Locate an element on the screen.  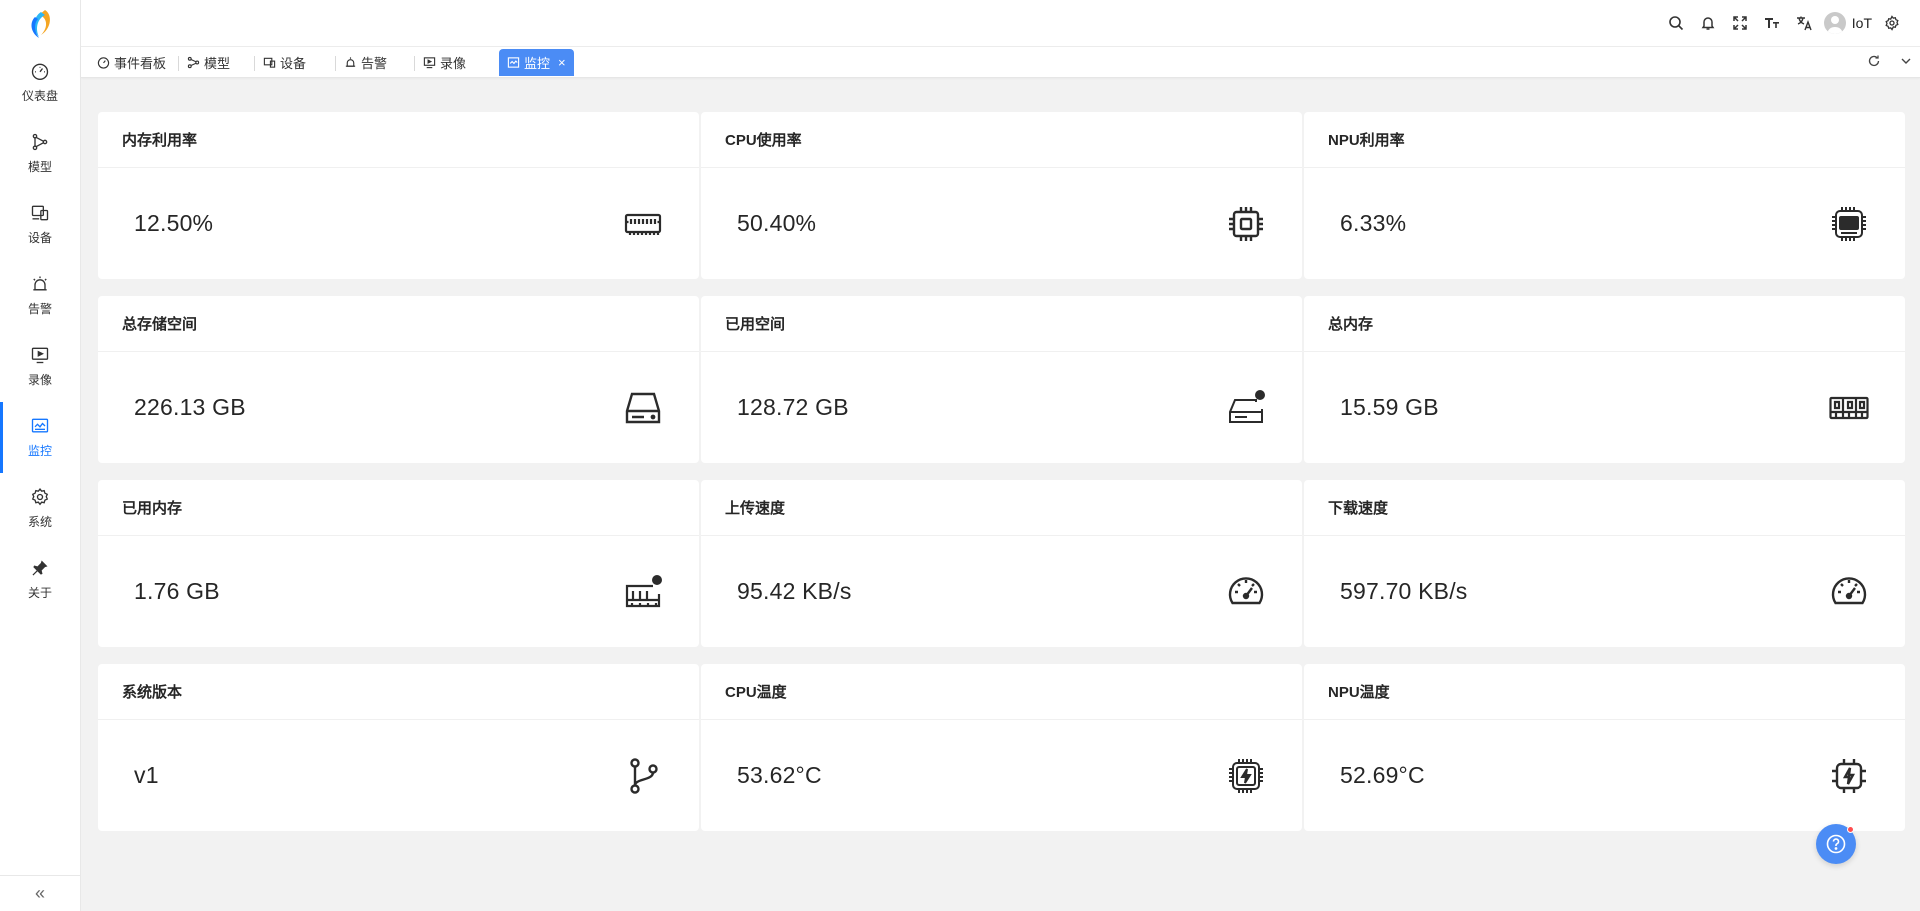
gauge-icon is located at coordinates (103, 63).